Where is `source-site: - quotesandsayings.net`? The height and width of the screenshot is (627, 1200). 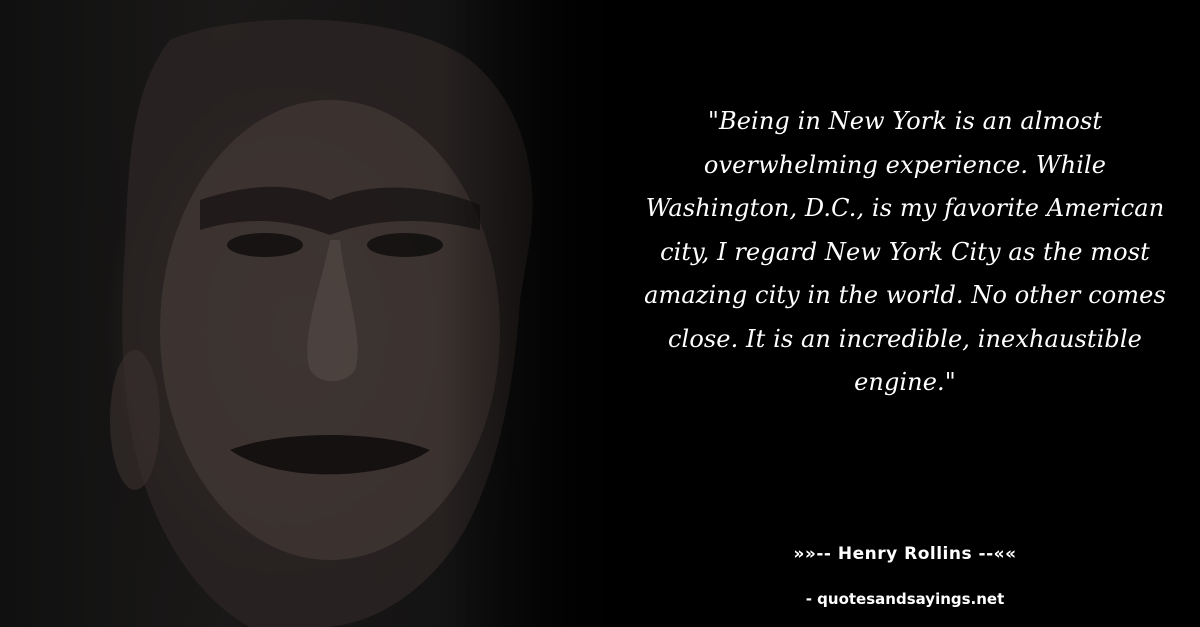
source-site: - quotesandsayings.net is located at coordinates (905, 599).